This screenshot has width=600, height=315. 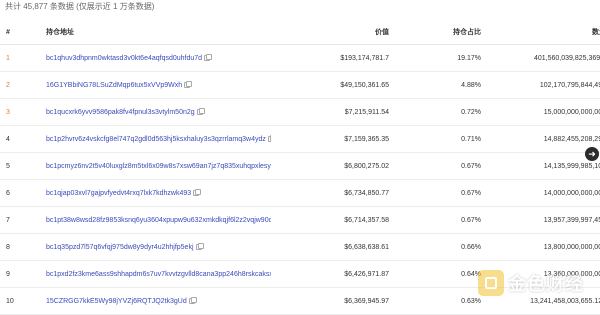 I want to click on row-quantity: 13,241,458,003,655.125, so click(x=540, y=301).